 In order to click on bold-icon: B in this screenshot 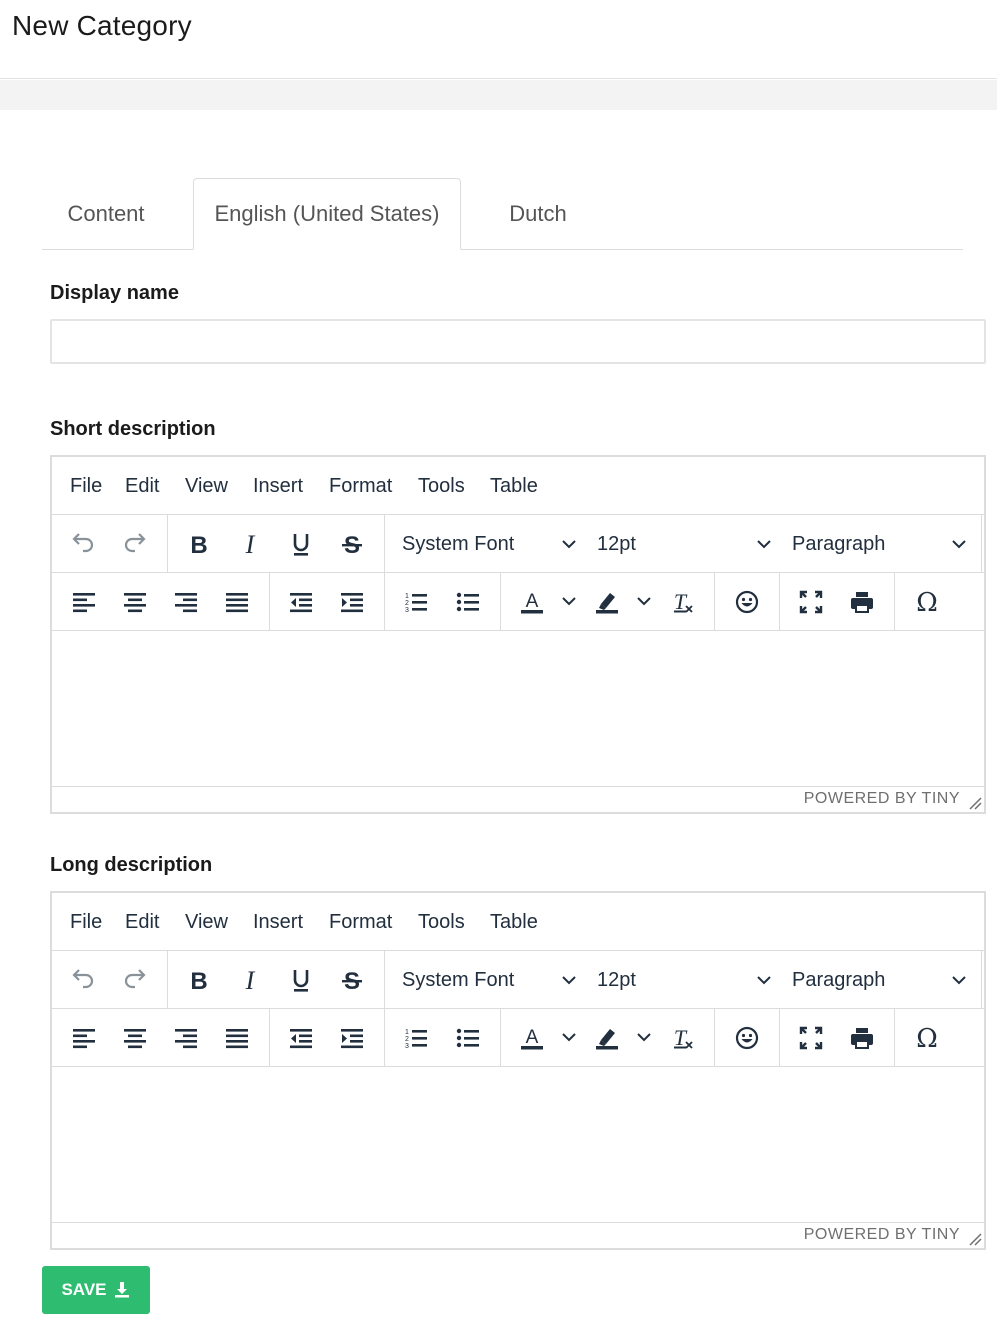, I will do `click(198, 545)`.